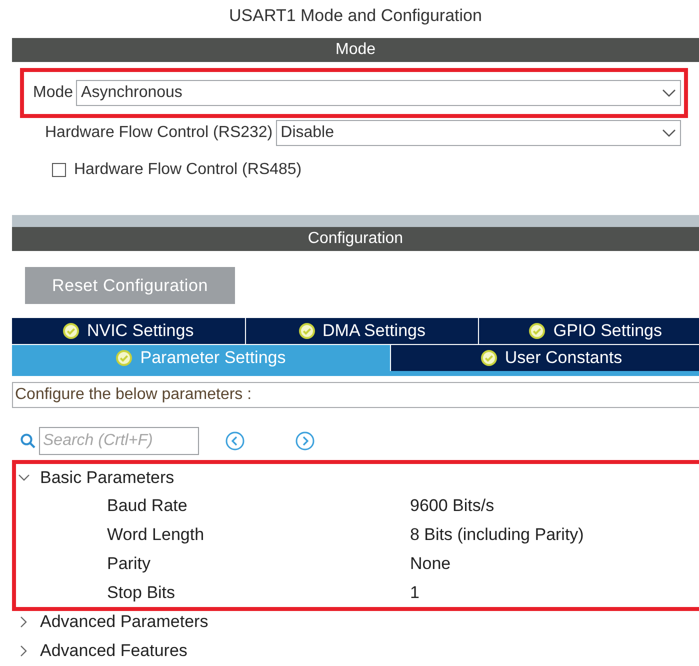  I want to click on checkbox, so click(59, 170).